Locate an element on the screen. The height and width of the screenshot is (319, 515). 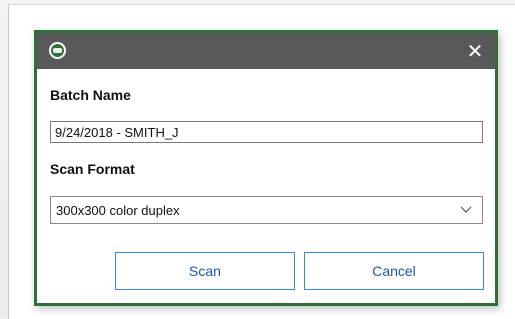
app-logo-icon is located at coordinates (57, 50).